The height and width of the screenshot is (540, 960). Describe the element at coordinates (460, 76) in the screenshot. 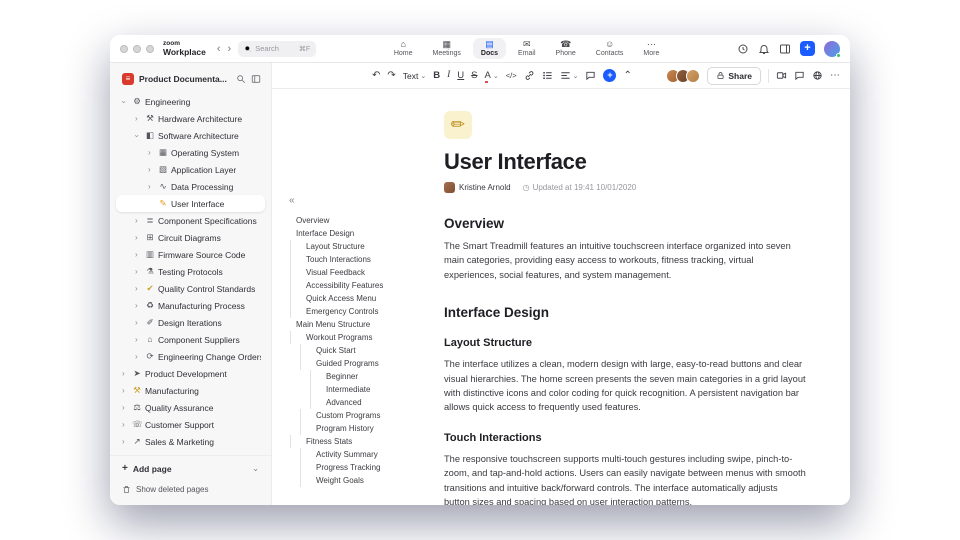

I see `underline-button: U` at that location.